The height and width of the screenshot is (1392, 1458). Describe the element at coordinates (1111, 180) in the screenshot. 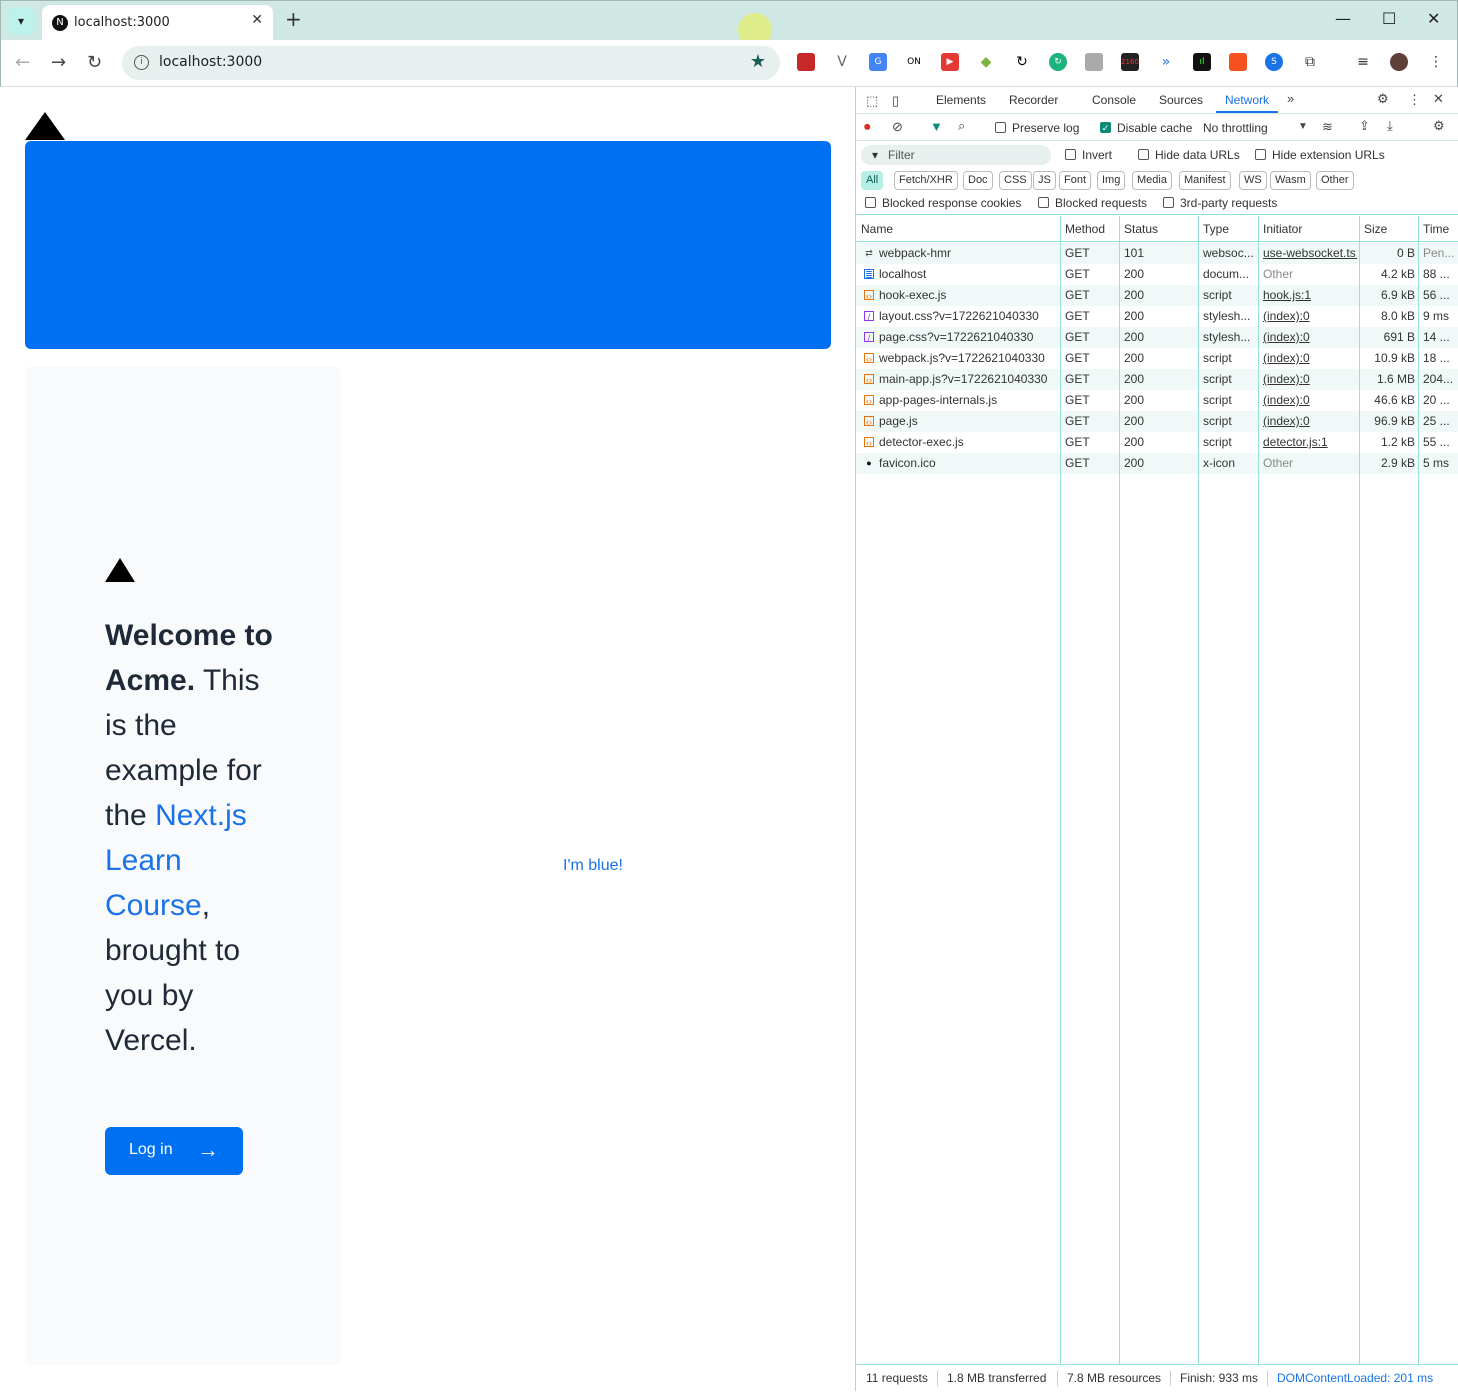

I see `type-filter-img: Img` at that location.